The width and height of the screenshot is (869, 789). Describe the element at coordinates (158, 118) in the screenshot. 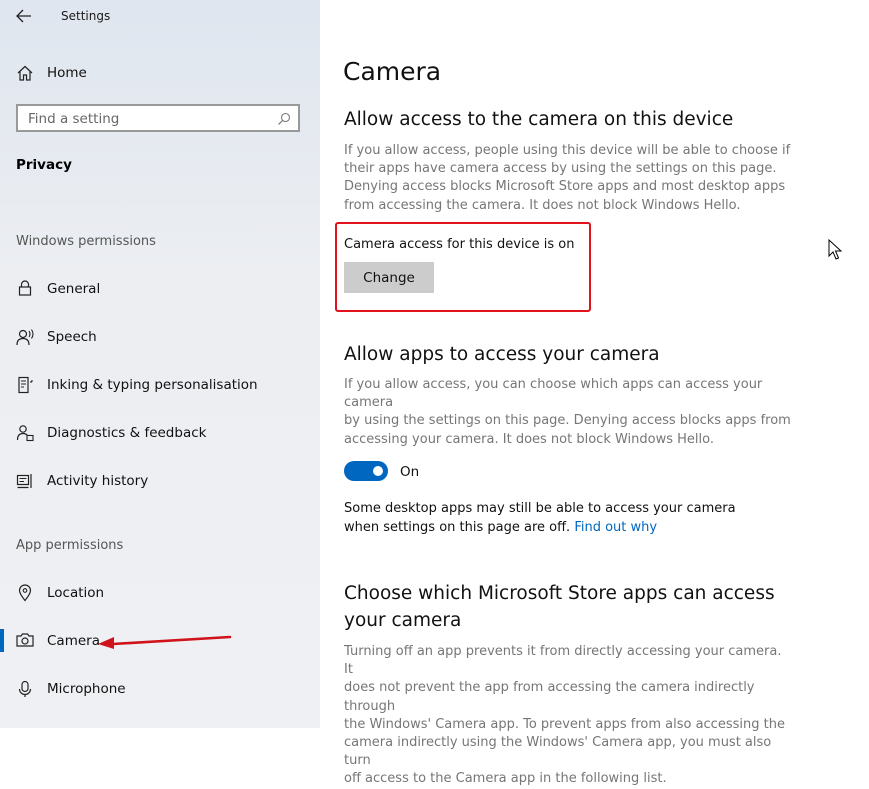

I see `search-input: Find a setting` at that location.